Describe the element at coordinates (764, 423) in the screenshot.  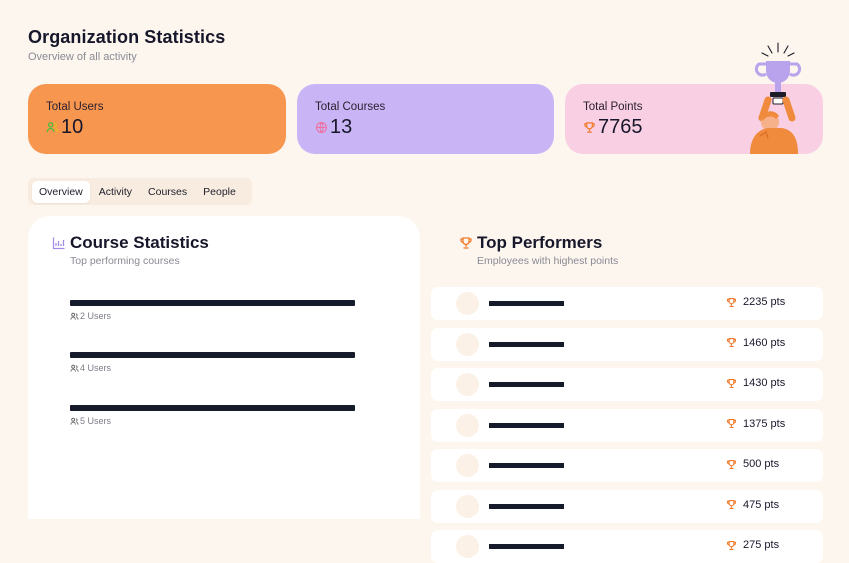
I see `points-value: 1375 pts` at that location.